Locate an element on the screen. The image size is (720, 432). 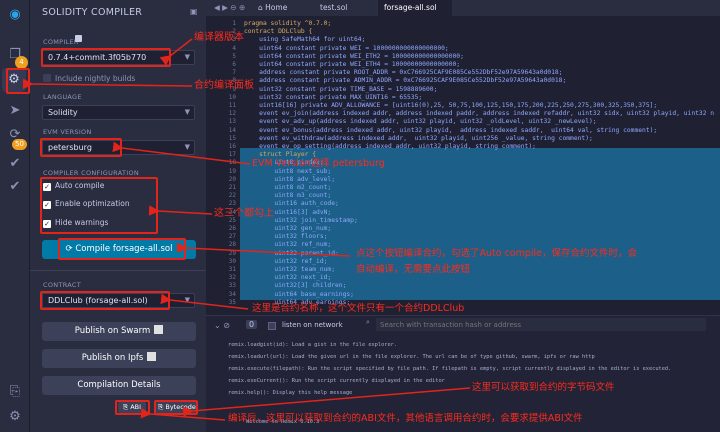
annotation-abi: 编译后，这里可以获取到合约的ABI文件，其他语言调用合约时，会要求提供ABI文件 is located at coordinates (405, 418).